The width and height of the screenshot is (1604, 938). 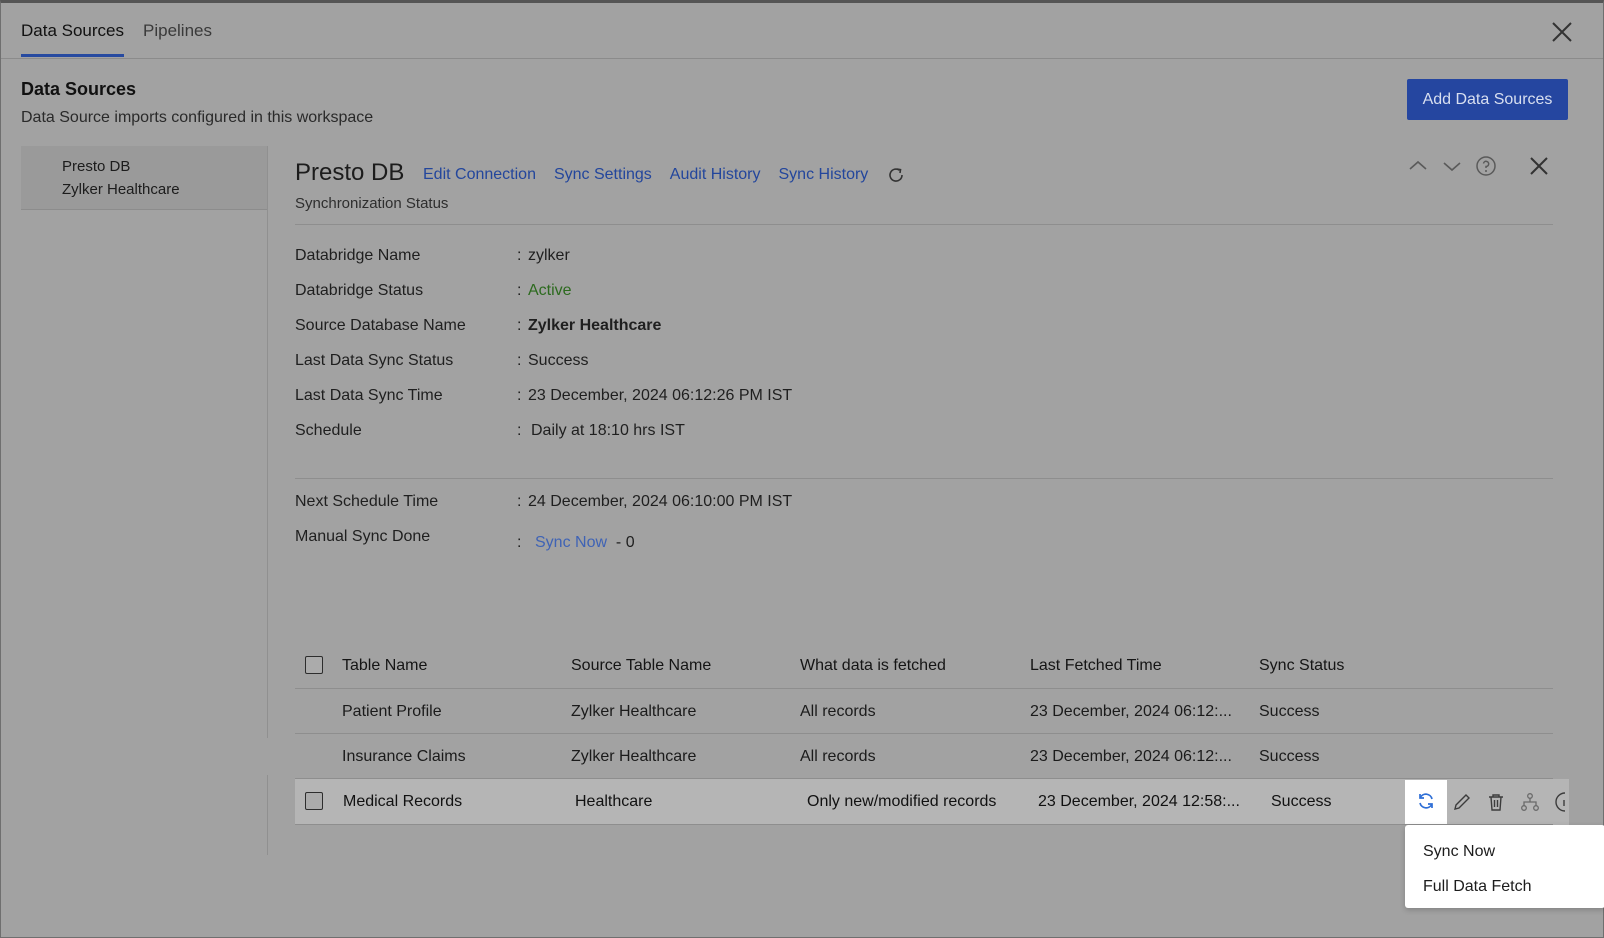 What do you see at coordinates (824, 175) in the screenshot?
I see `sync-history-link: Sync History` at bounding box center [824, 175].